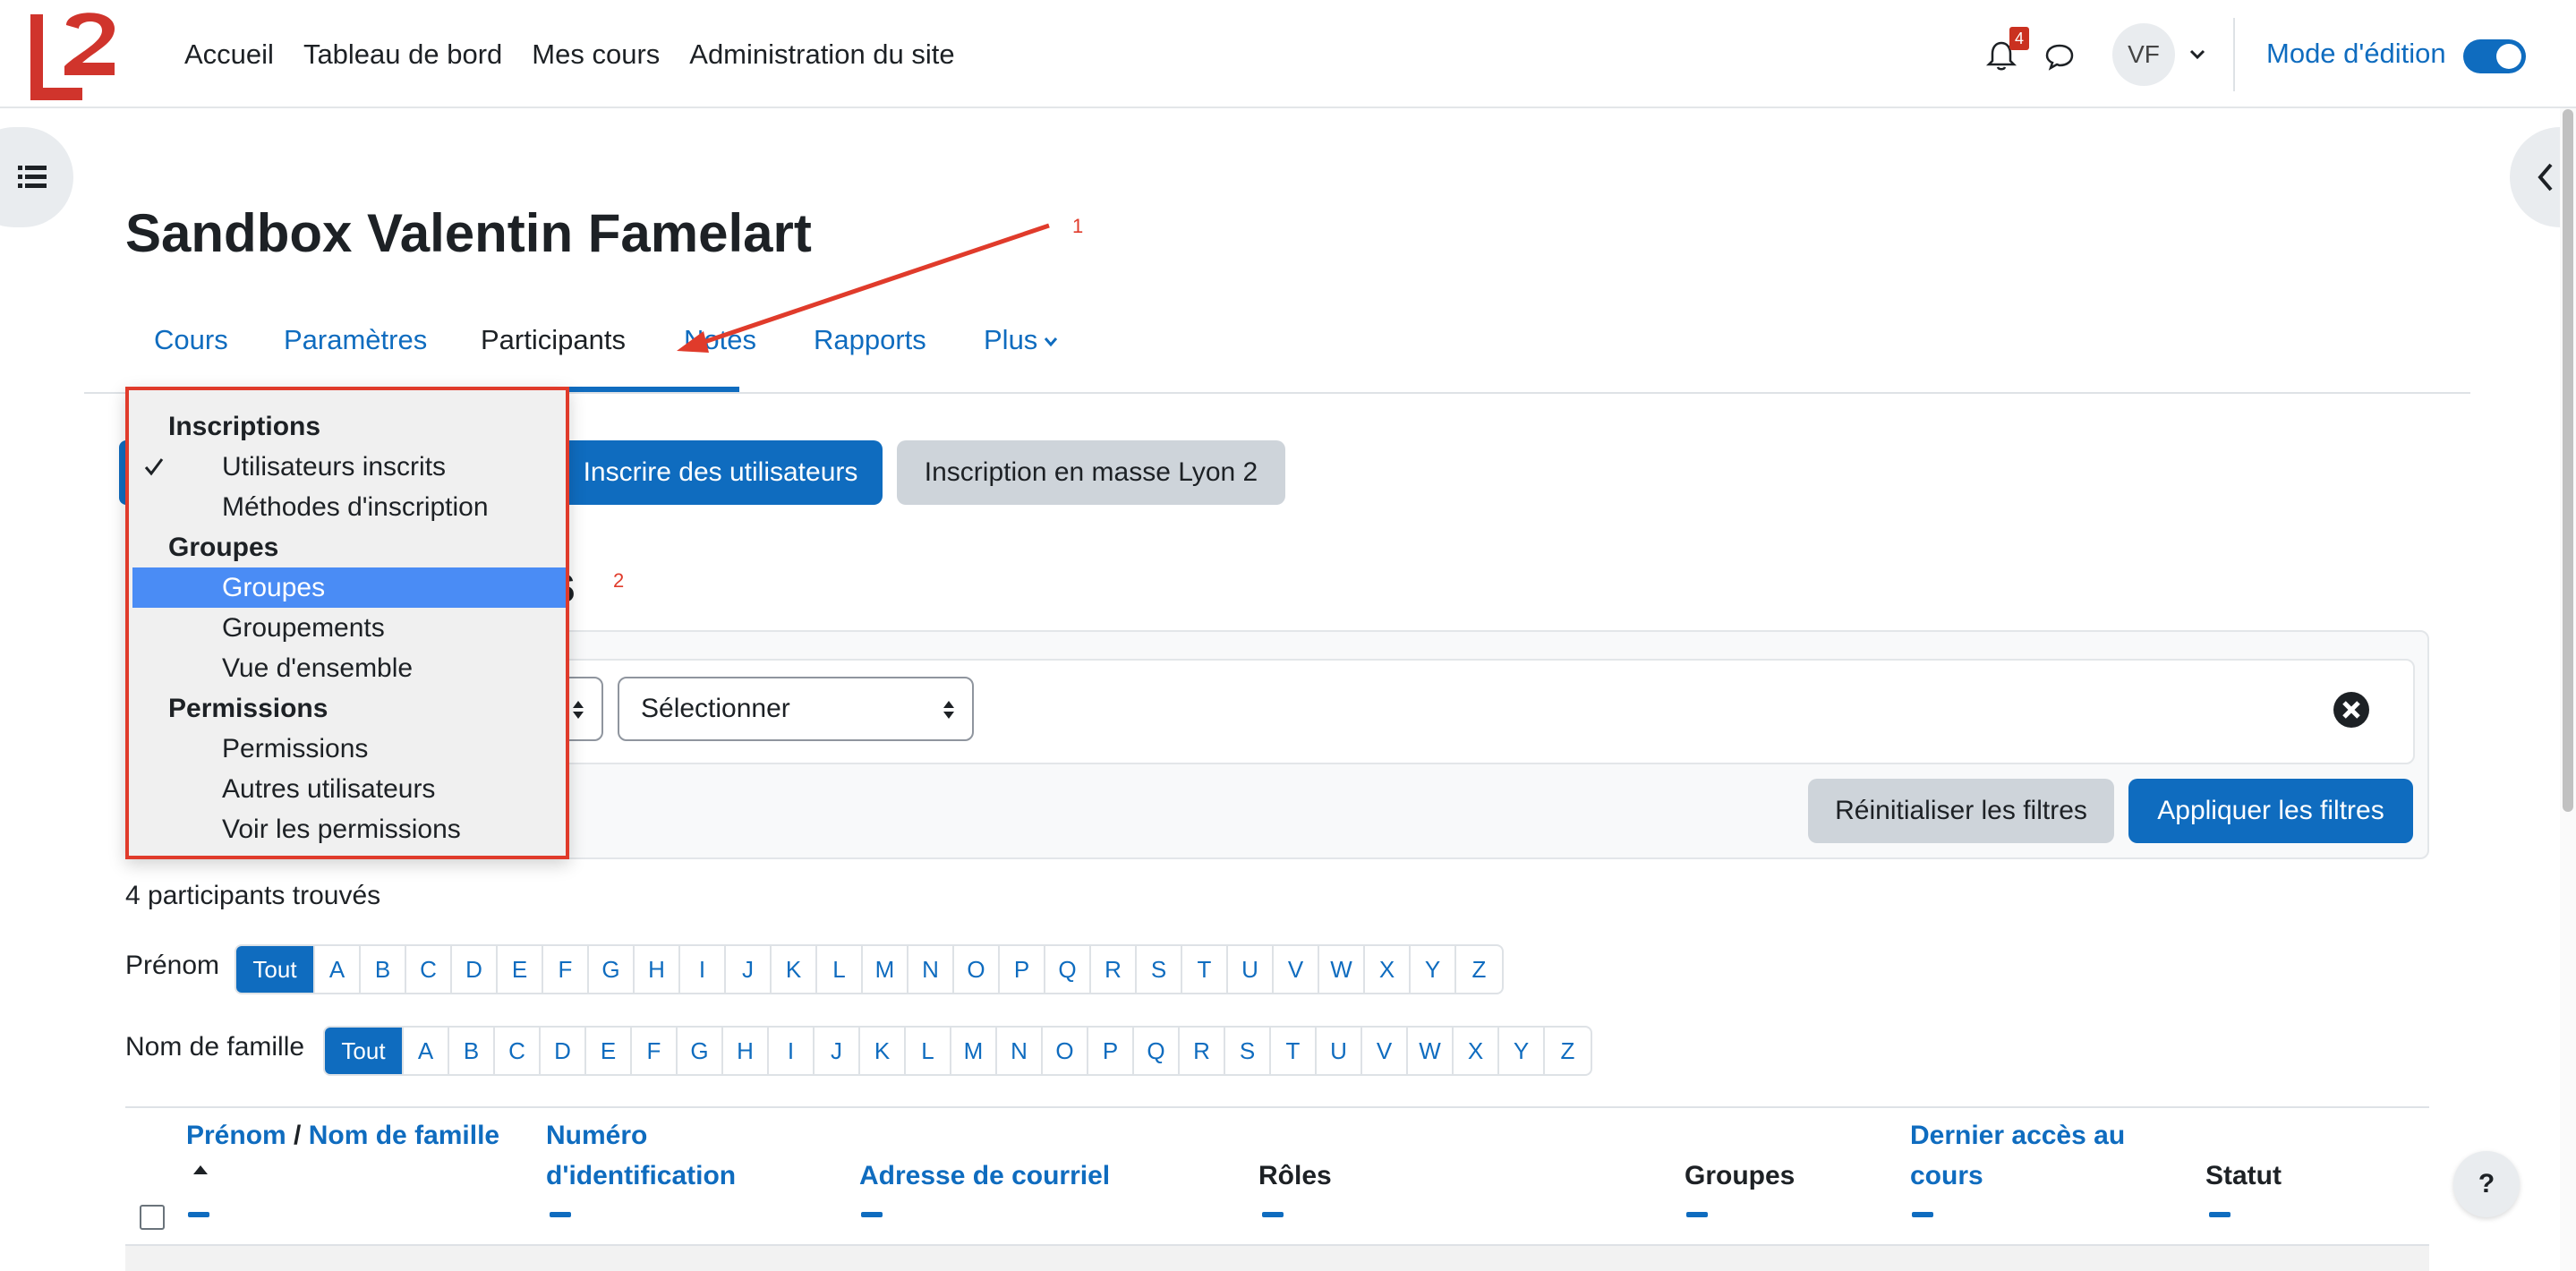 The height and width of the screenshot is (1271, 2576). What do you see at coordinates (1433, 969) in the screenshot?
I see `firstname-initial-y: Y` at bounding box center [1433, 969].